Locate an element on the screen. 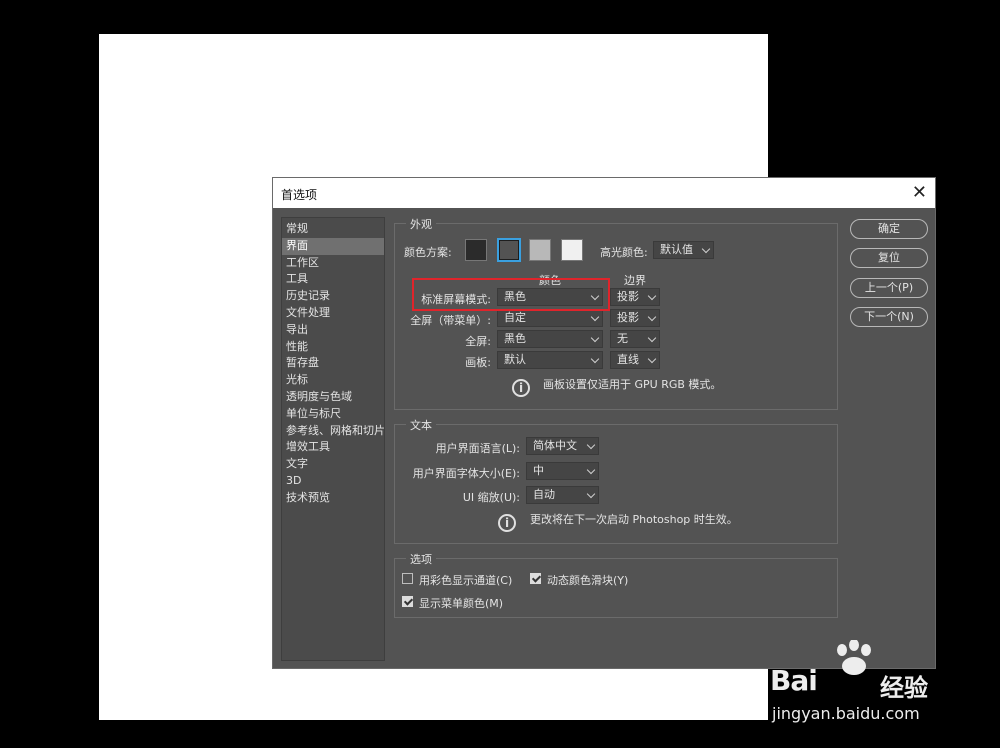 The image size is (1000, 748). fullscreen-menu-label: 全屏（带菜单）: is located at coordinates (450, 320).